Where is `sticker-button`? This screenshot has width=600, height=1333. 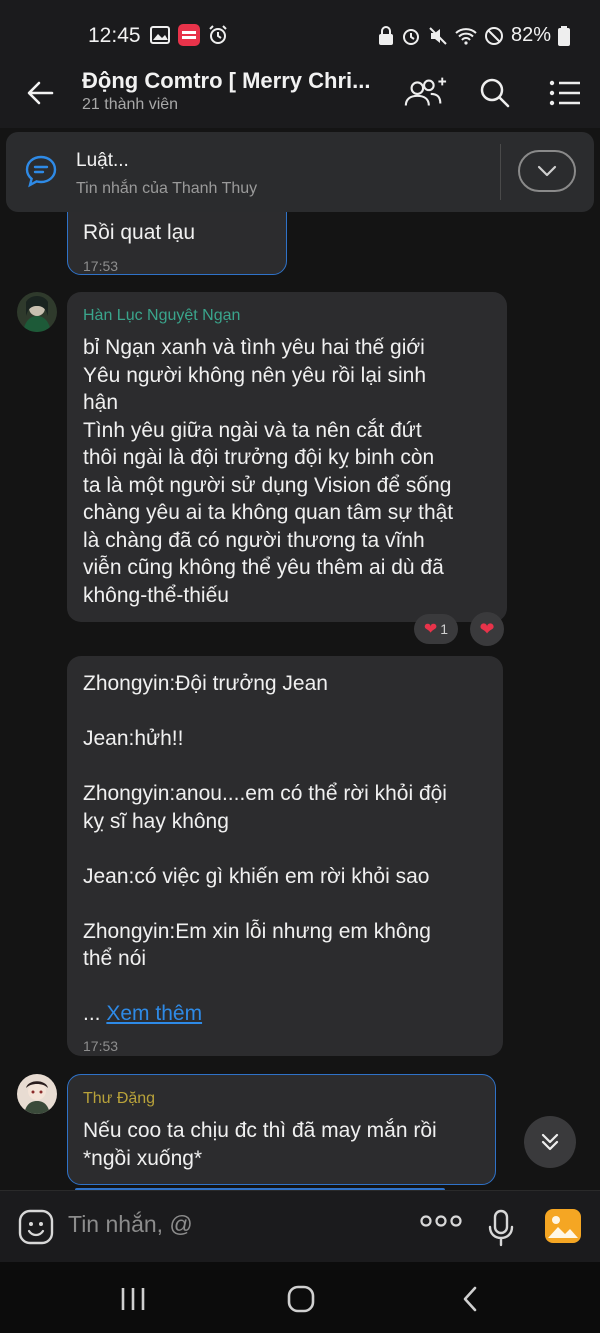
sticker-button is located at coordinates (36, 1229).